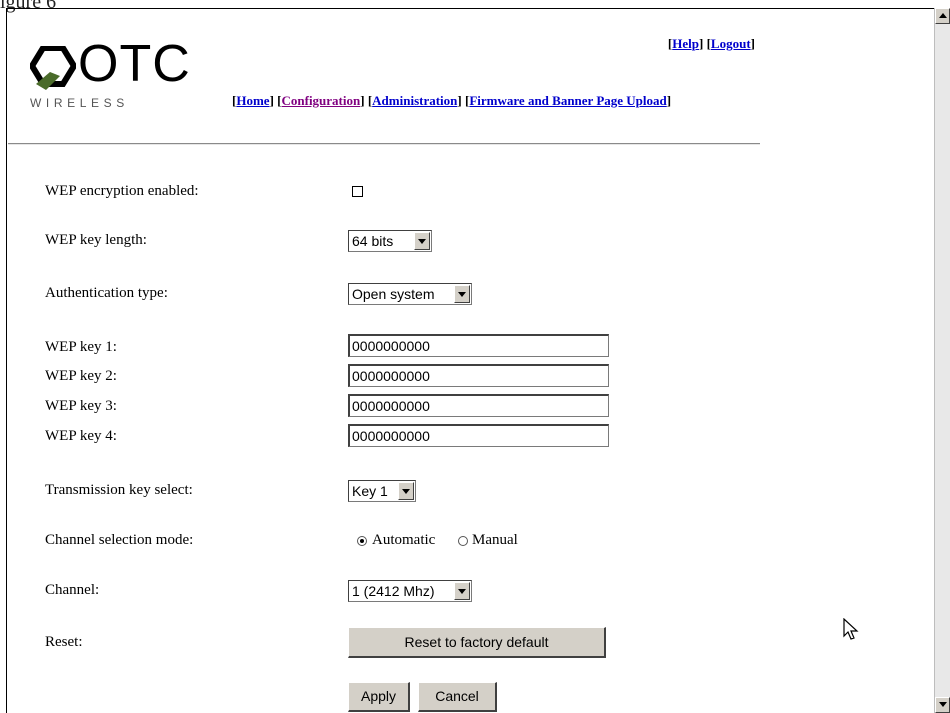 Image resolution: width=950 pixels, height=713 pixels. I want to click on arrow-down-icon, so click(943, 704).